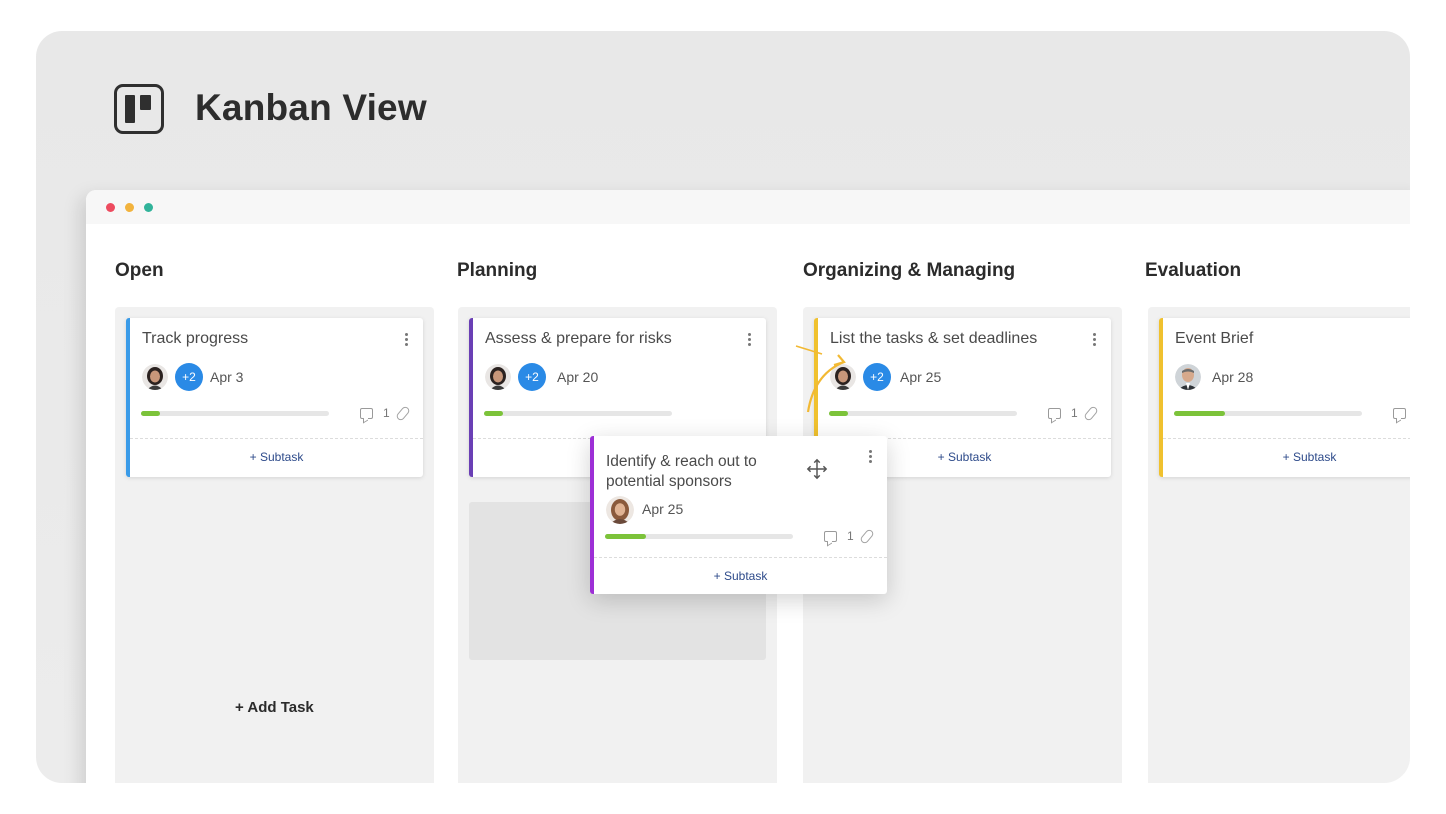 This screenshot has height=814, width=1446. What do you see at coordinates (578, 377) in the screenshot?
I see `due-date: Apr 20` at bounding box center [578, 377].